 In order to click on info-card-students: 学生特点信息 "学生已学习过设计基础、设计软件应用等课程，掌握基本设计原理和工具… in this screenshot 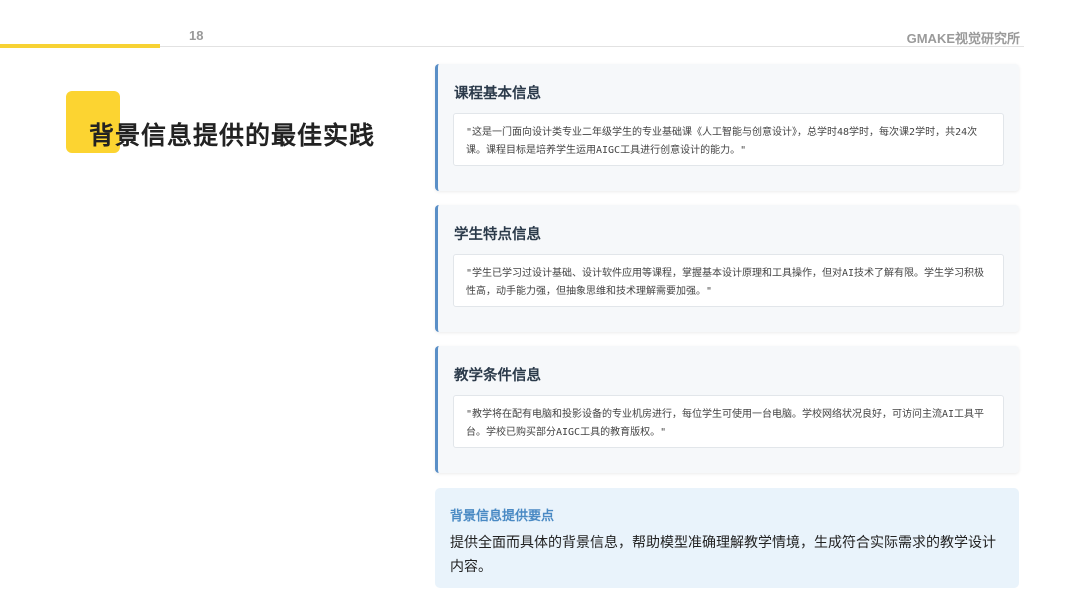, I will do `click(727, 268)`.